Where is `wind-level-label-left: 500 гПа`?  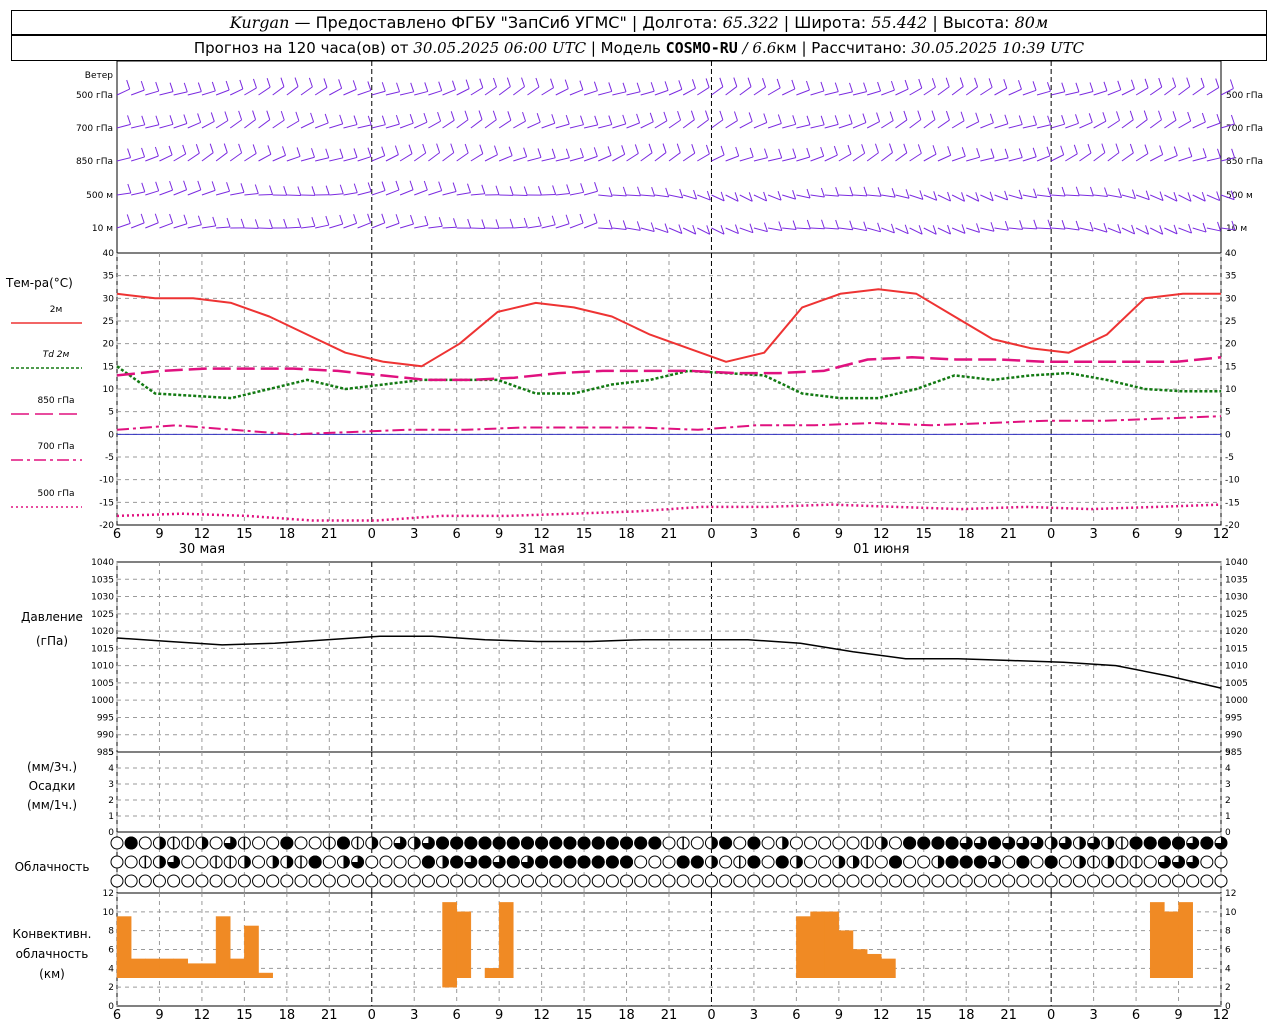
wind-level-label-left: 500 гПа is located at coordinates (94, 96).